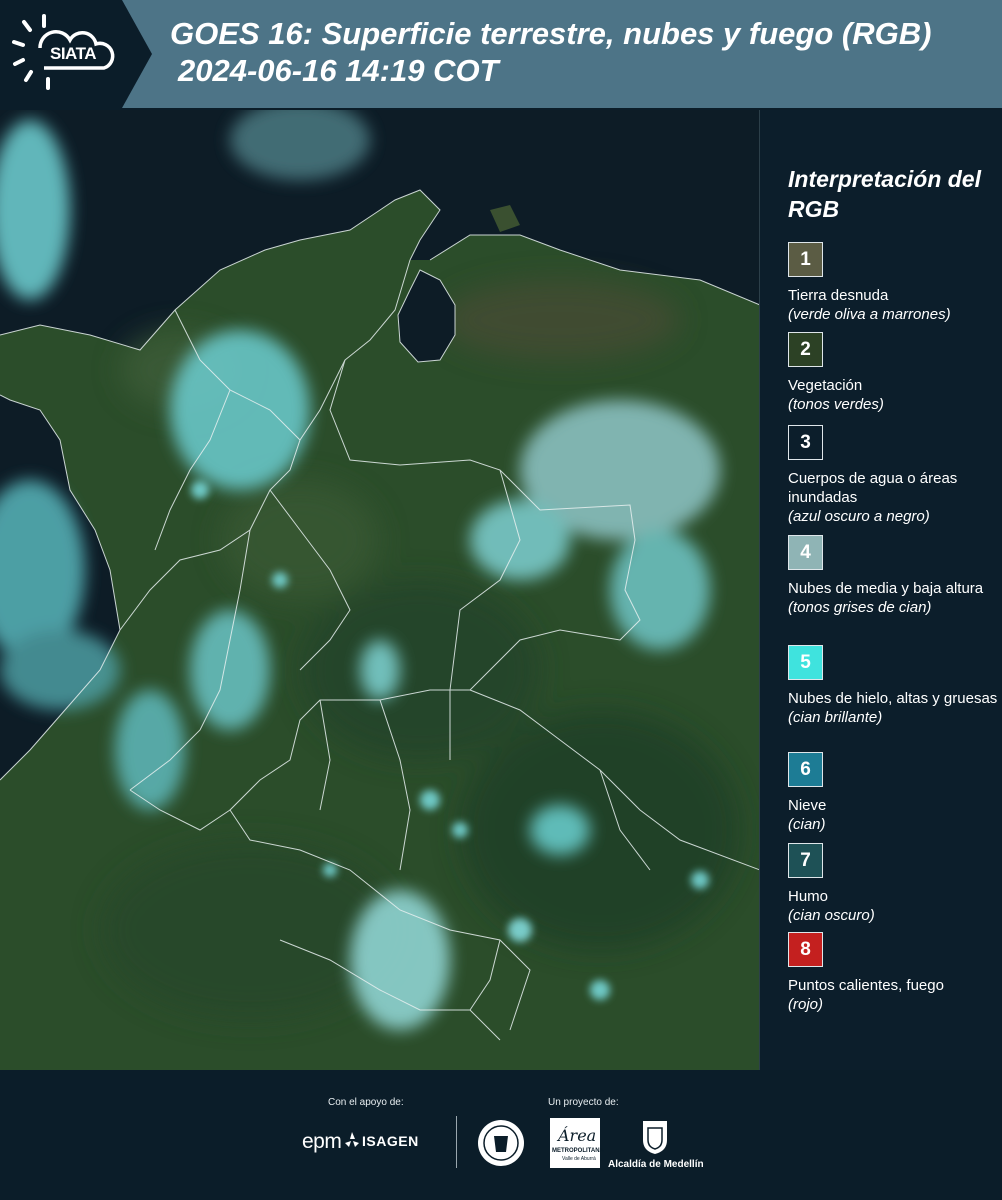 The image size is (1002, 1200). I want to click on legend-item-description: (azul oscuro a negro), so click(859, 516).